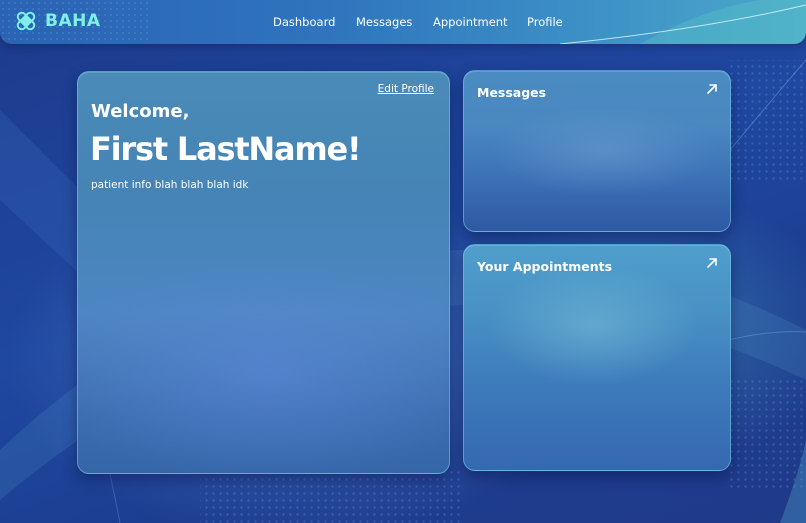 The height and width of the screenshot is (523, 806). Describe the element at coordinates (384, 22) in the screenshot. I see `nav-messages: Messages` at that location.